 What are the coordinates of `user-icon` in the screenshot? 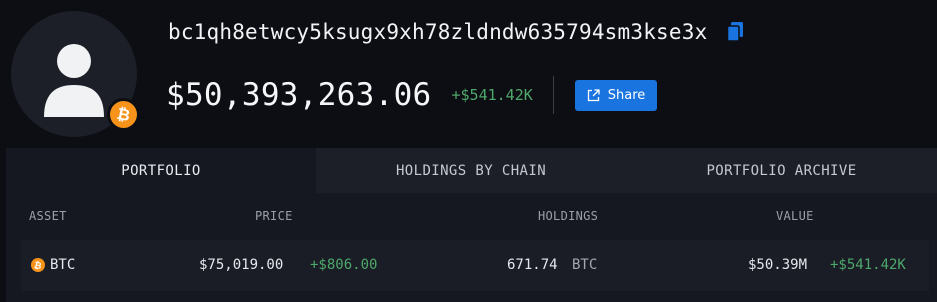 It's located at (74, 80).